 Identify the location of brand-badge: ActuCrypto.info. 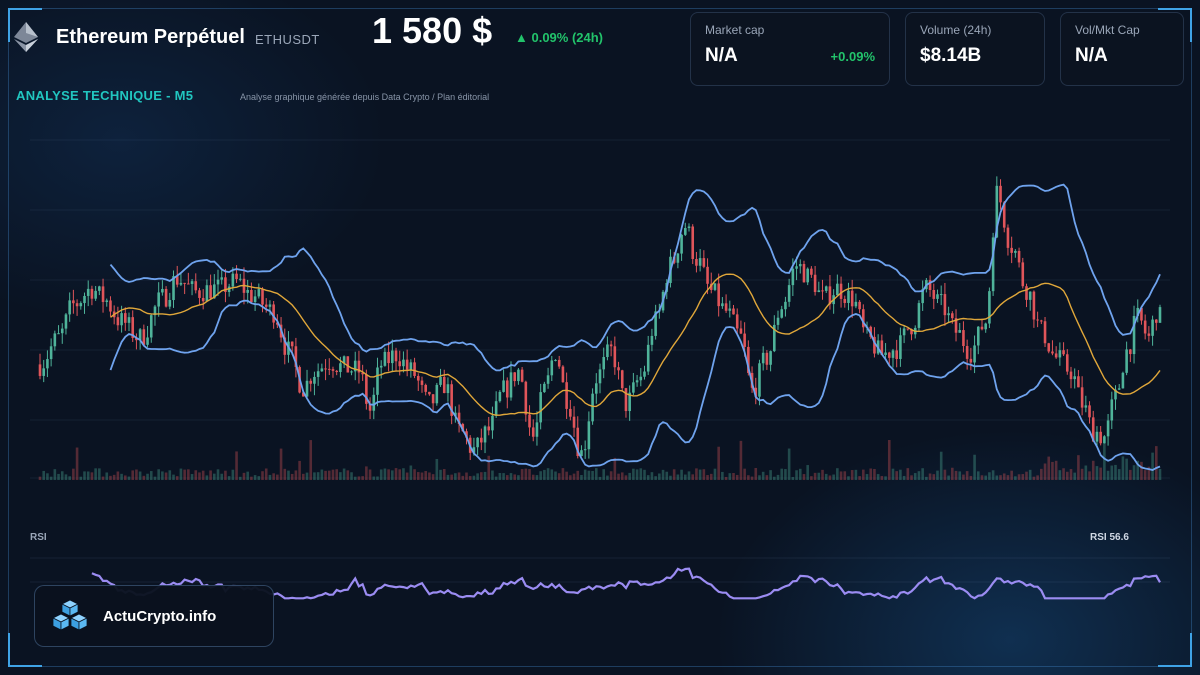
(154, 616).